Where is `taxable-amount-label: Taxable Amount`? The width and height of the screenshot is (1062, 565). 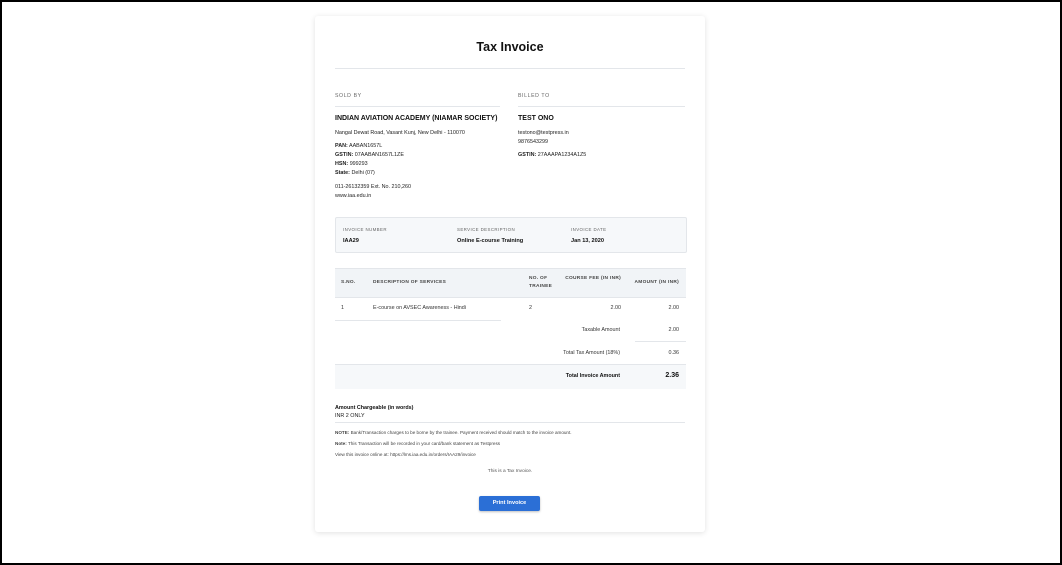 taxable-amount-label: Taxable Amount is located at coordinates (600, 330).